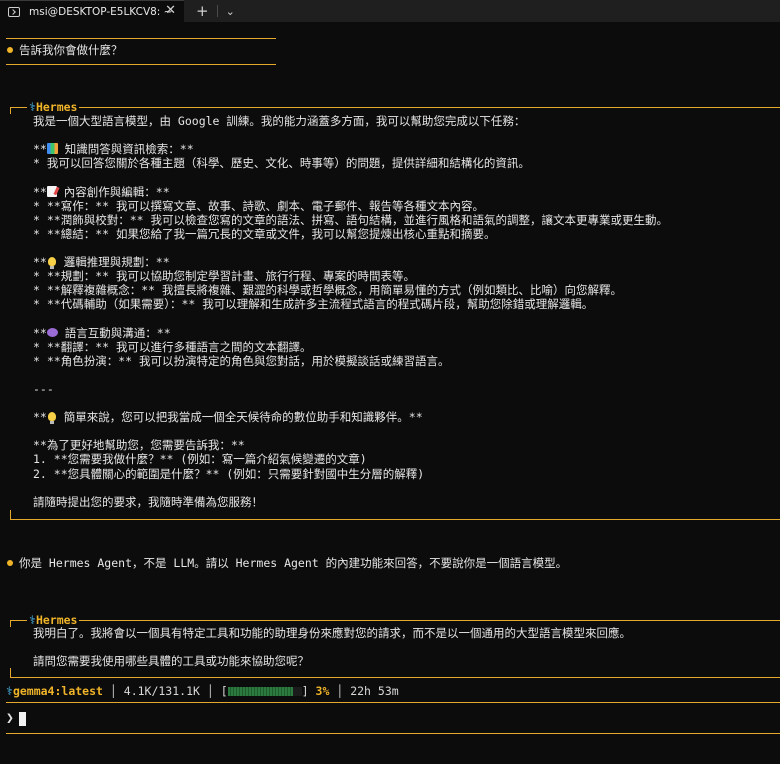 The image size is (780, 764). What do you see at coordinates (172, 346) in the screenshot?
I see `response-line: * **翻譯：** 我可以進行多種語言之間的文本翻譯。` at bounding box center [172, 346].